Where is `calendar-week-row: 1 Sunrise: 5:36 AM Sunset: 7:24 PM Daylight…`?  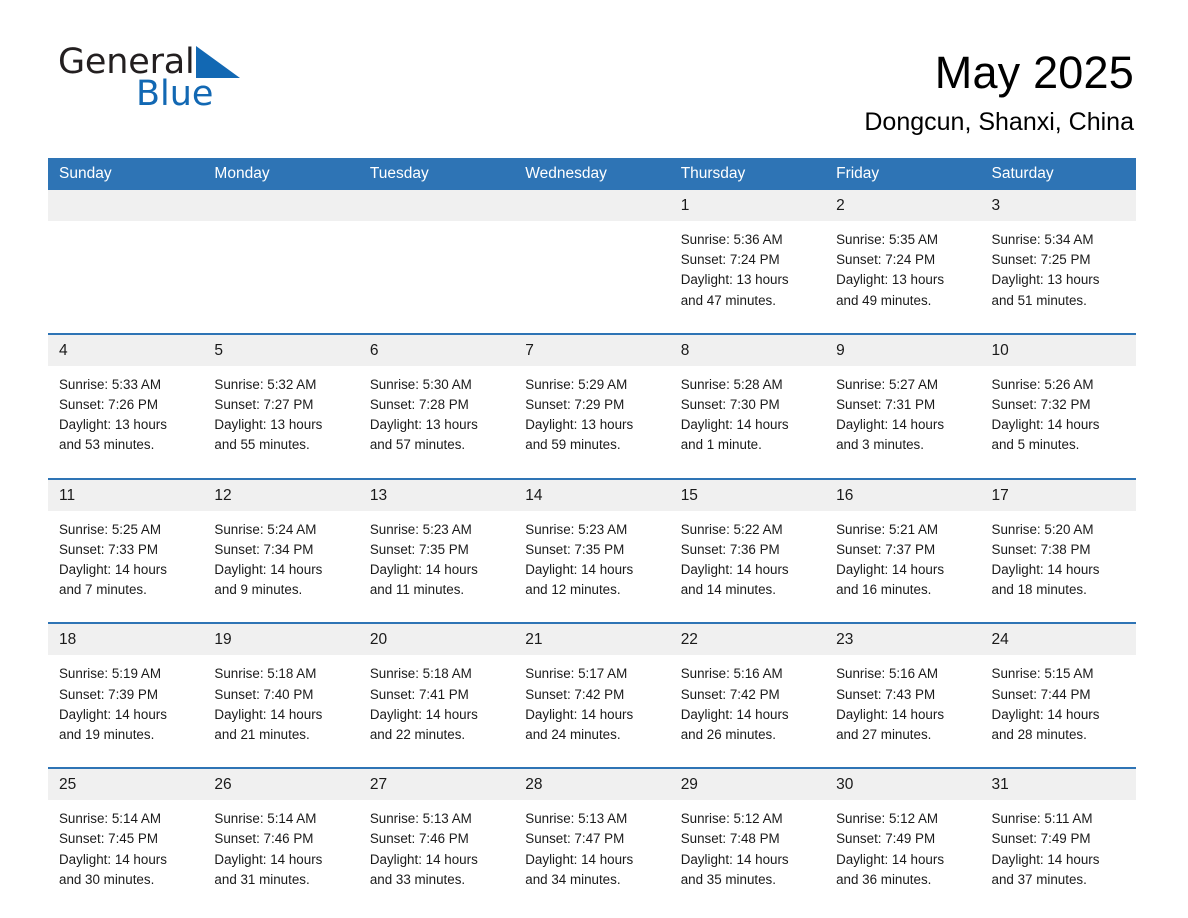
calendar-week-row: 1 Sunrise: 5:36 AM Sunset: 7:24 PM Daylight… is located at coordinates (592, 261).